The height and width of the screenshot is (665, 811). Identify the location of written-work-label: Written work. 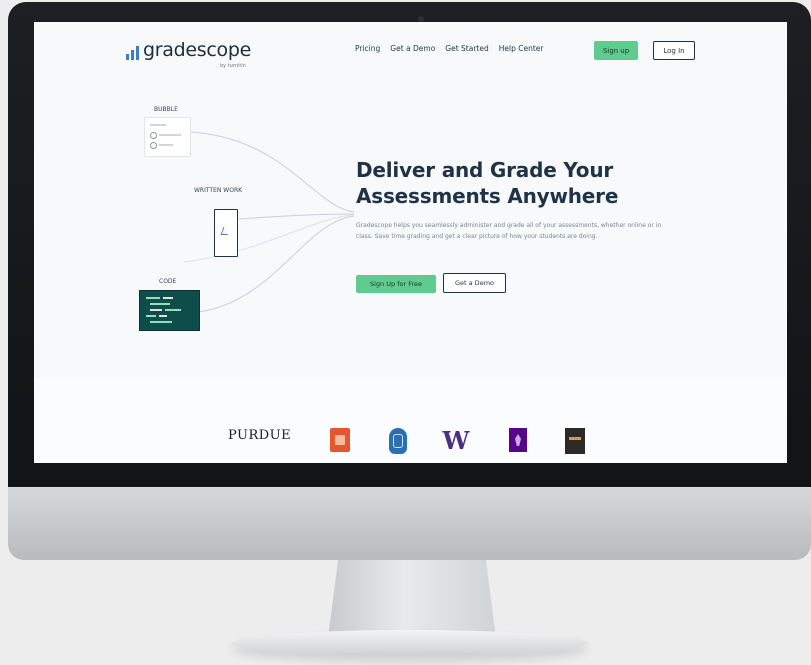
(218, 190).